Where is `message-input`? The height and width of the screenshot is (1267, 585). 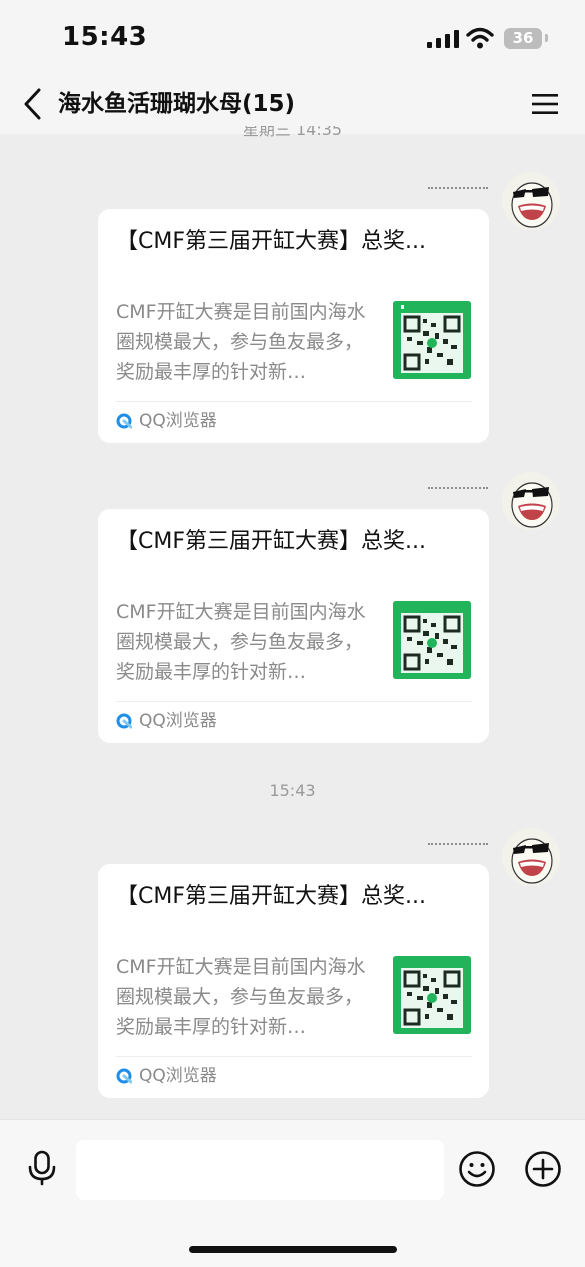
message-input is located at coordinates (260, 1170).